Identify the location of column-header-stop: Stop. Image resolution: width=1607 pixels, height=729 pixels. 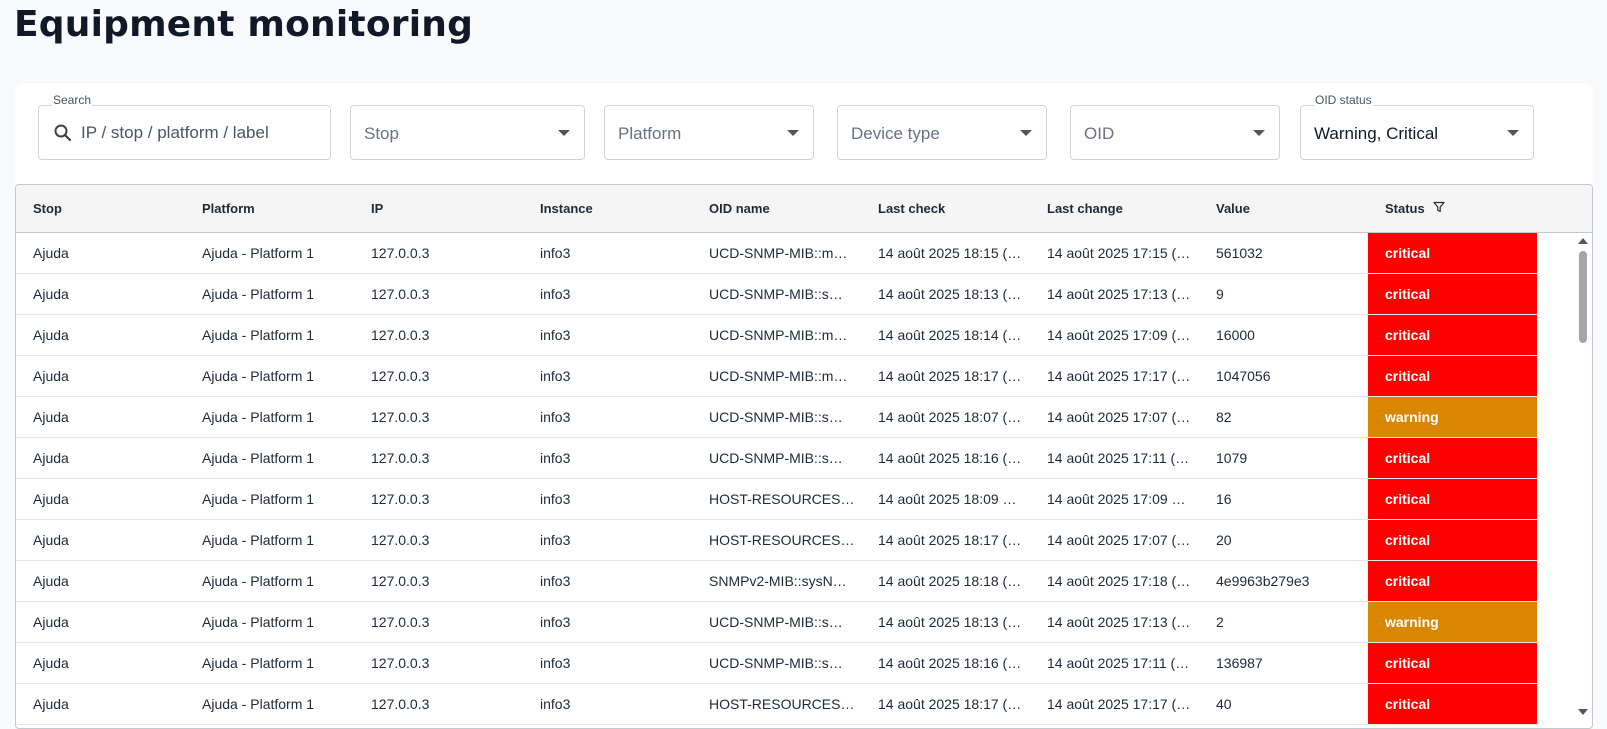
(100, 208).